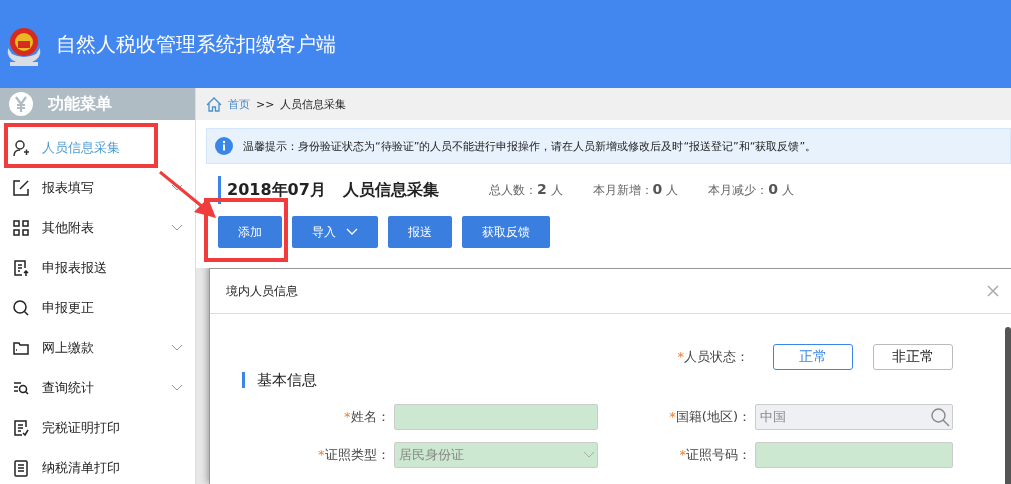 This screenshot has width=1011, height=484. I want to click on sidebar-title: 功能菜单, so click(80, 104).